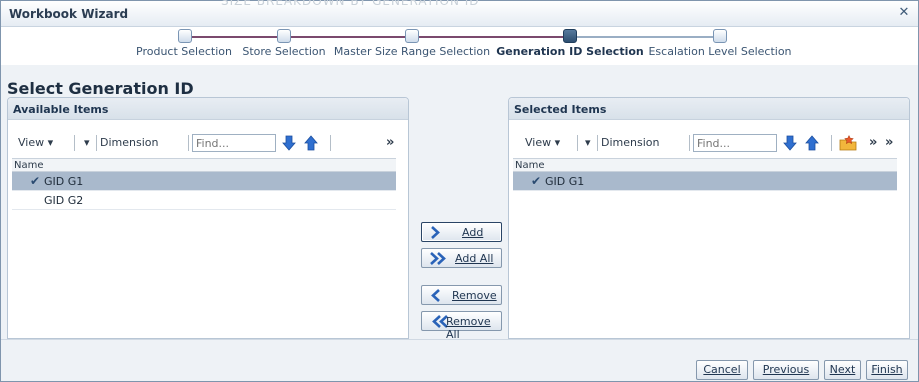 Image resolution: width=919 pixels, height=382 pixels. I want to click on add-button-label: Add, so click(473, 232).